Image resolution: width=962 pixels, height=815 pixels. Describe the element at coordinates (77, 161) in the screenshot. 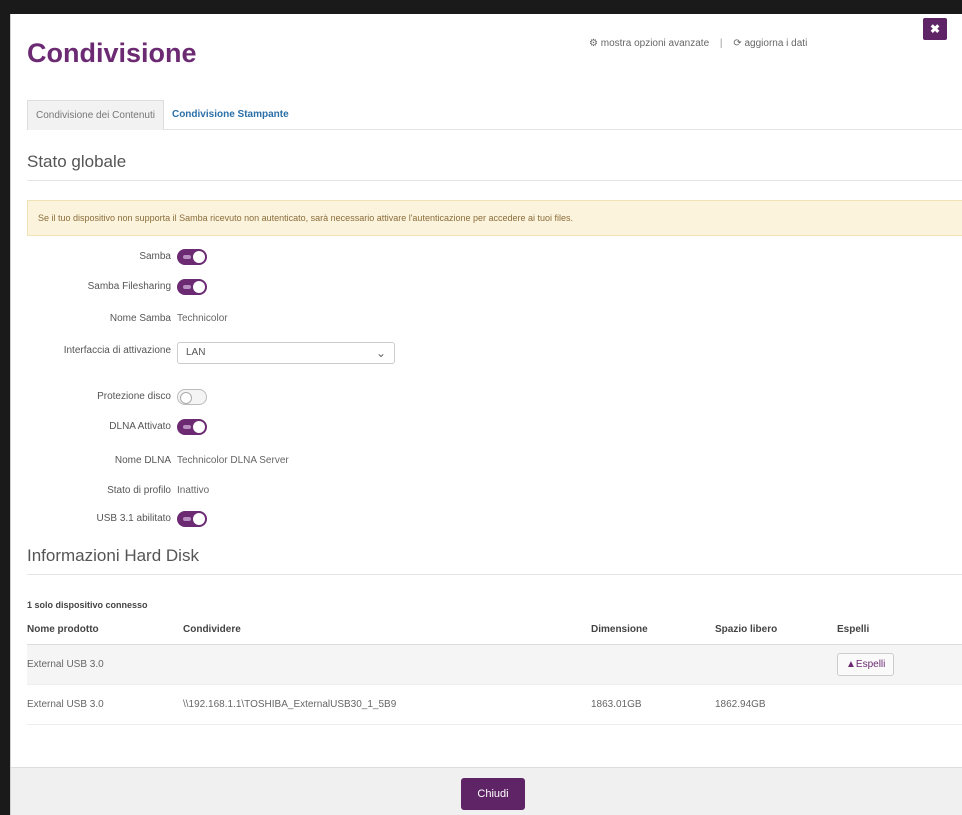

I see `global-status-title: Stato globale` at that location.